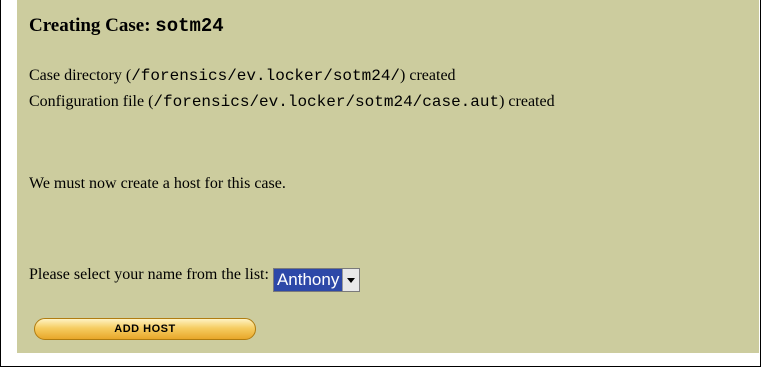 This screenshot has width=761, height=368. I want to click on page-title: Creating Case: sotm24, so click(126, 26).